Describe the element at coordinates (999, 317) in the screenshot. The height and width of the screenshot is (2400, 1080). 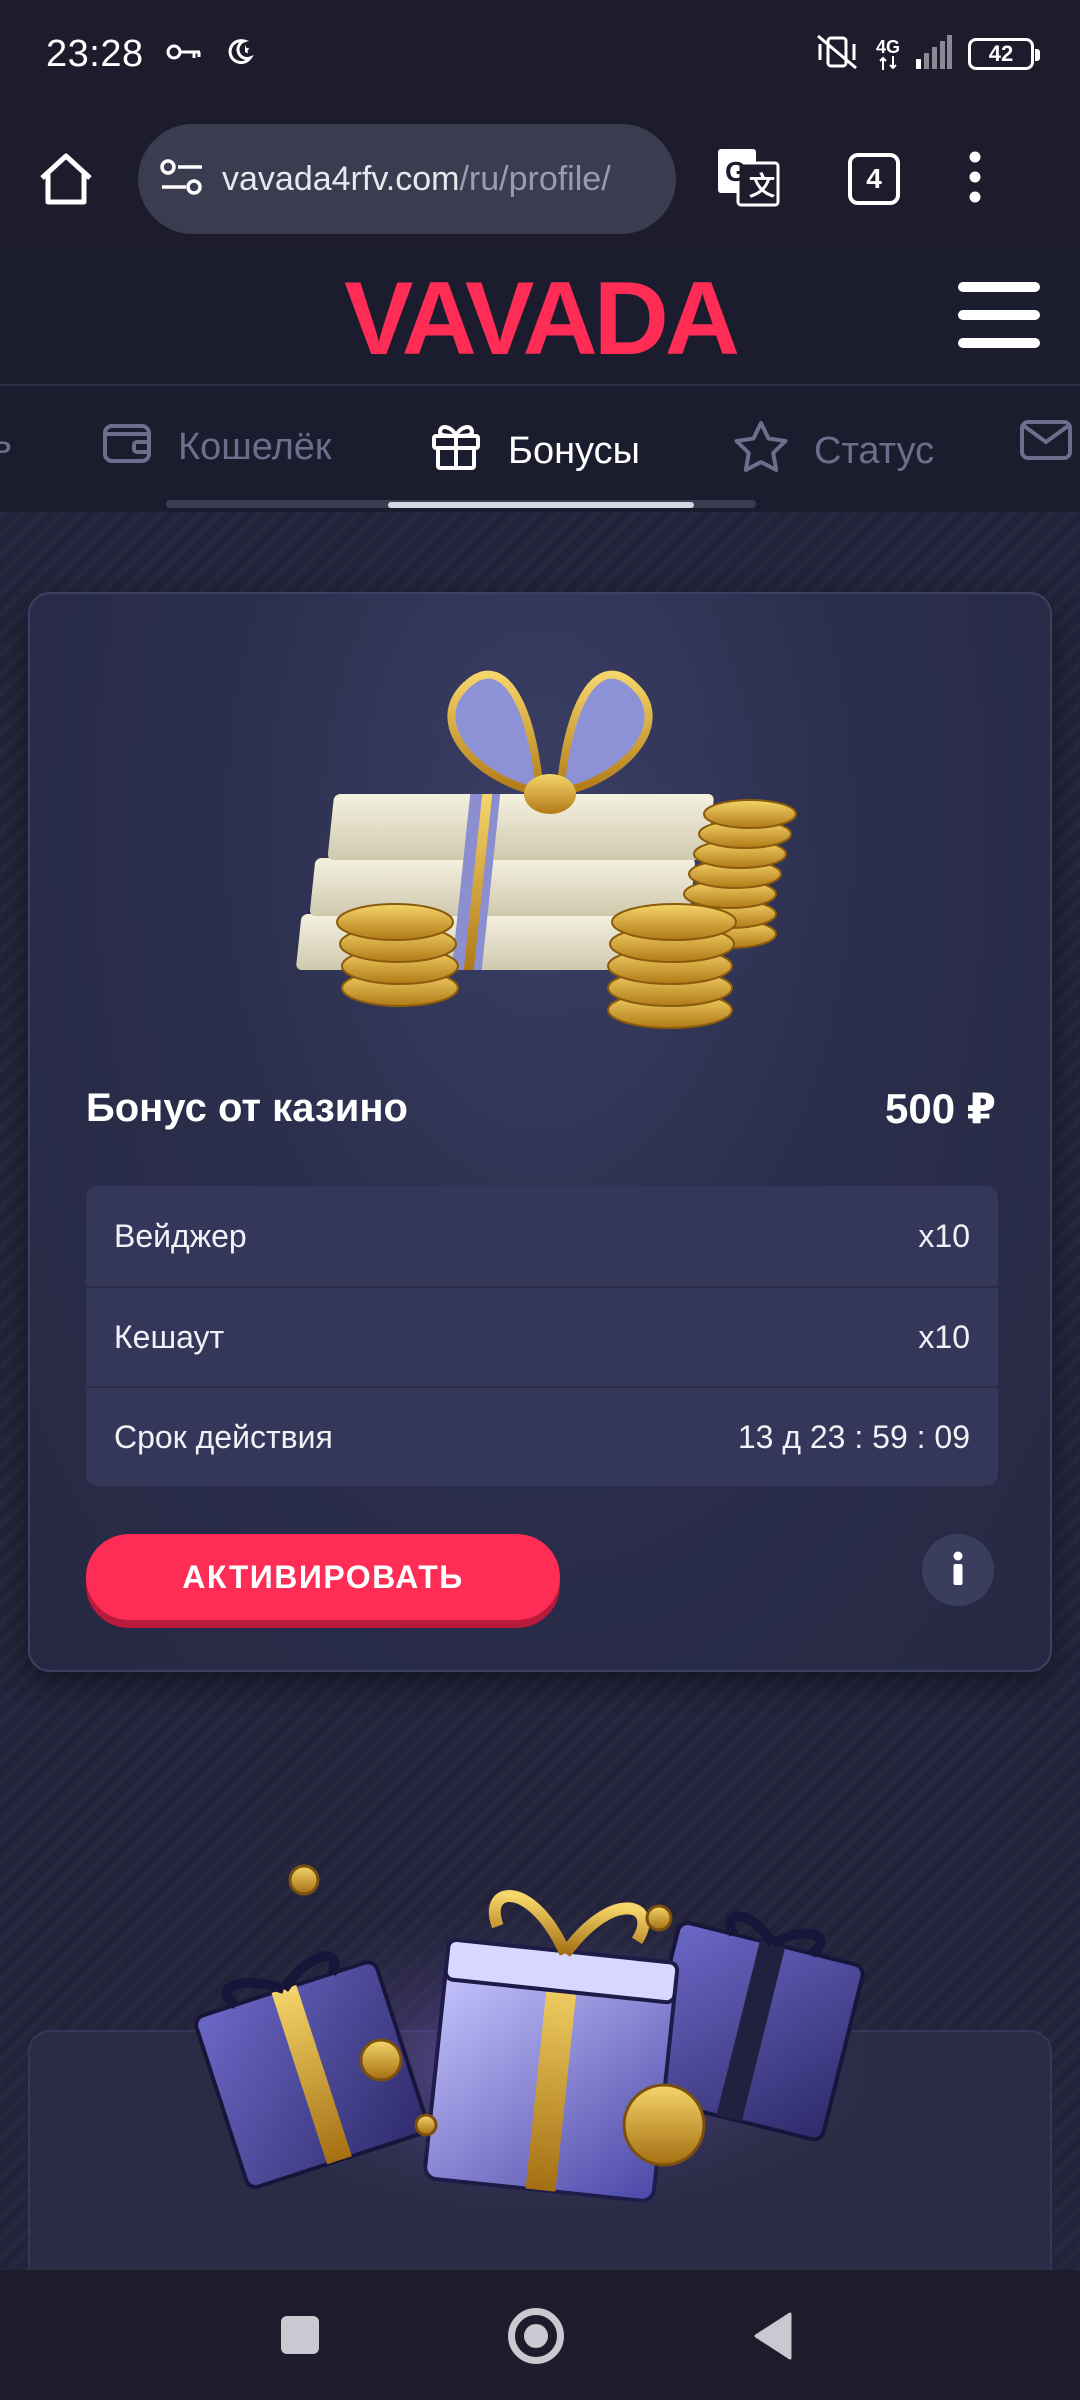
I see `menu-burger-button` at that location.